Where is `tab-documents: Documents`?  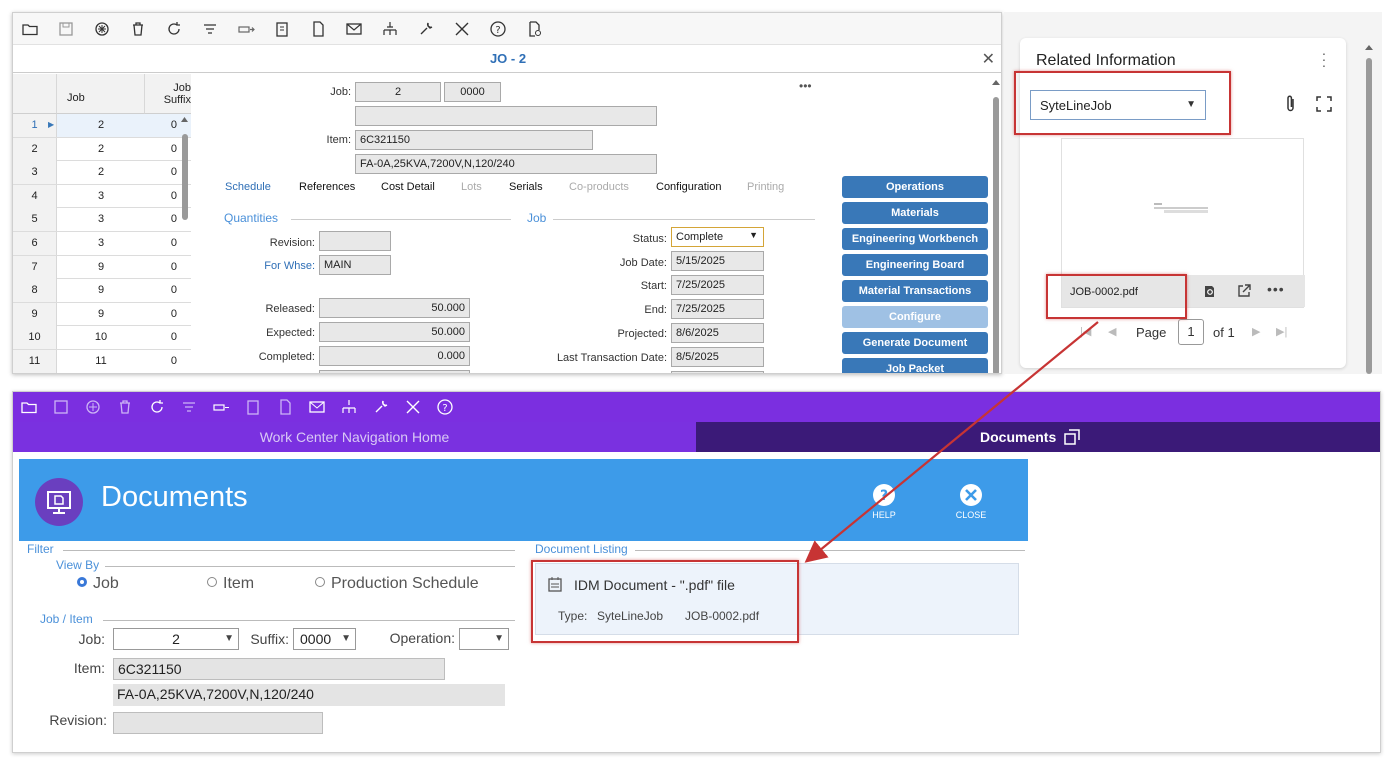
tab-documents: Documents is located at coordinates (1038, 437).